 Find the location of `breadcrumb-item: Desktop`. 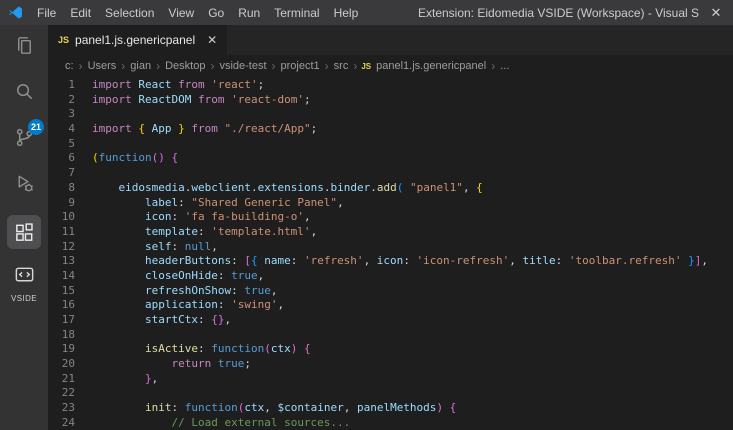

breadcrumb-item: Desktop is located at coordinates (185, 66).